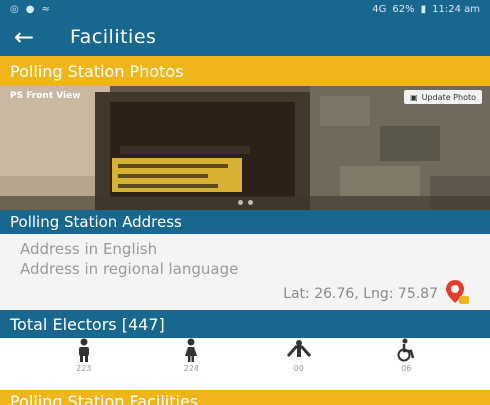  What do you see at coordinates (406, 350) in the screenshot?
I see `pwd-icon` at bounding box center [406, 350].